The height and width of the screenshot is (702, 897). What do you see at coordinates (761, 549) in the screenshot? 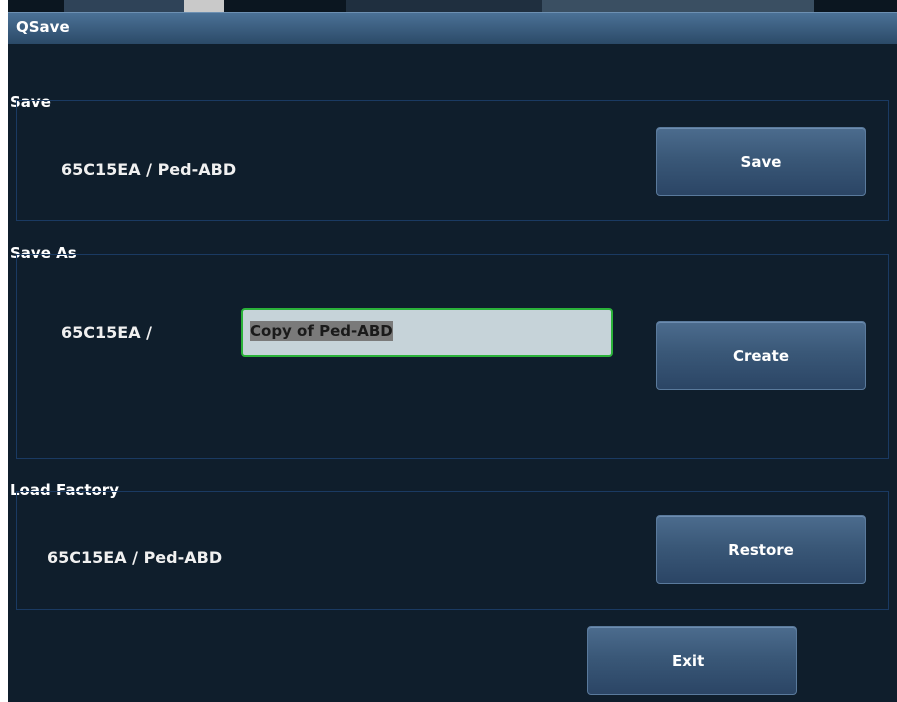
I see `restore-button: Restore` at bounding box center [761, 549].